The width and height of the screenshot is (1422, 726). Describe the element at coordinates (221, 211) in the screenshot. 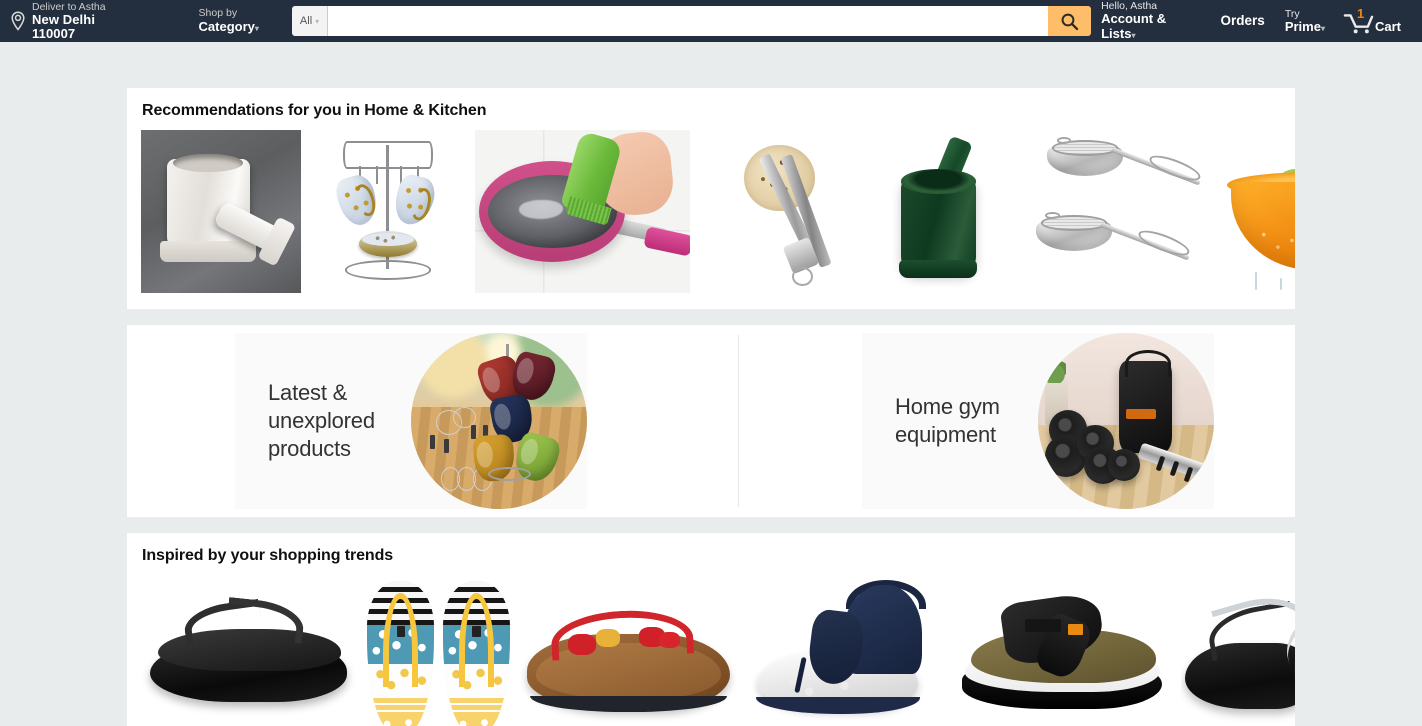

I see `product-tile-white-marble-mortar-and-pestle` at that location.